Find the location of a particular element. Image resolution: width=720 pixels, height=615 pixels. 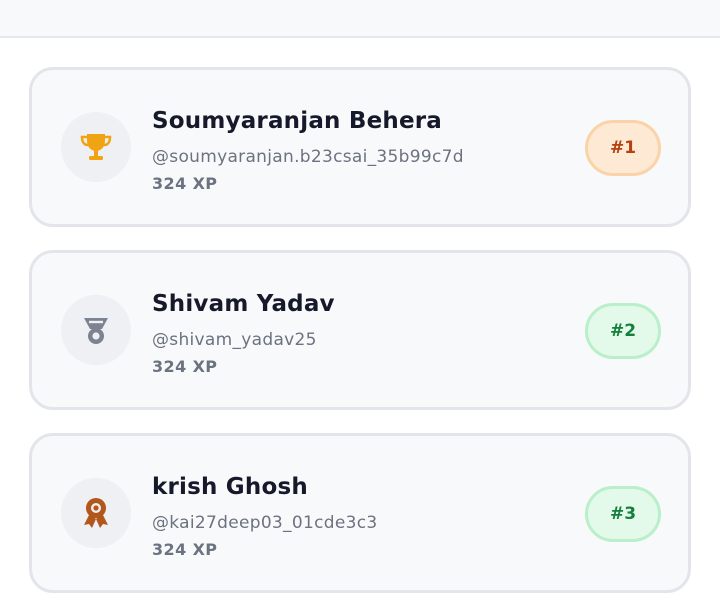

trophy-icon is located at coordinates (96, 147).